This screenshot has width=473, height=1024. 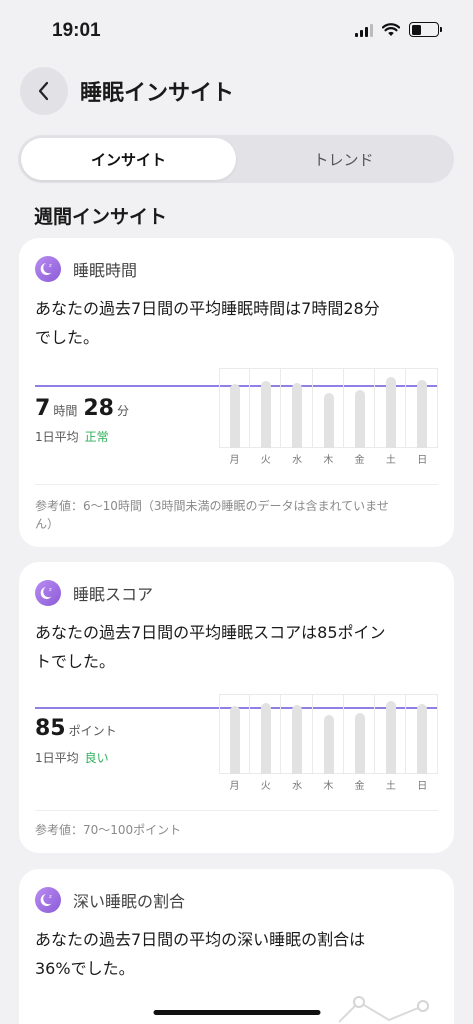 I want to click on card-header: z 睡眠スコア, so click(x=94, y=593).